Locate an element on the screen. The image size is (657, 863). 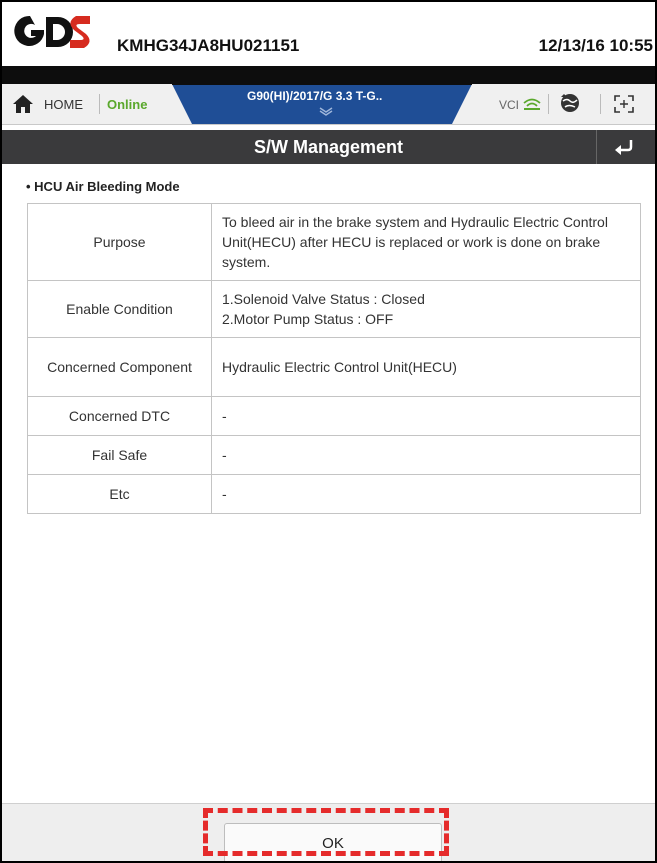
fullscreen-icon is located at coordinates (624, 104).